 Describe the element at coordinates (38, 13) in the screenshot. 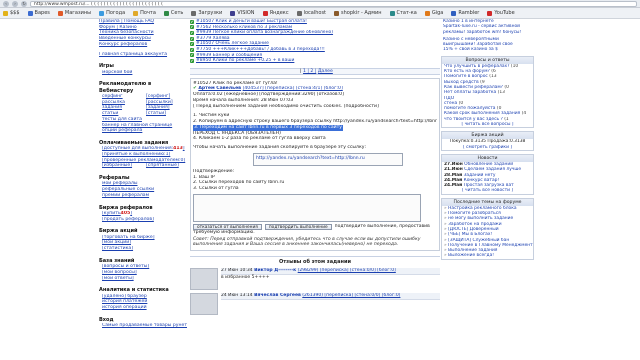

I see `bookmark-item: Bapes` at that location.